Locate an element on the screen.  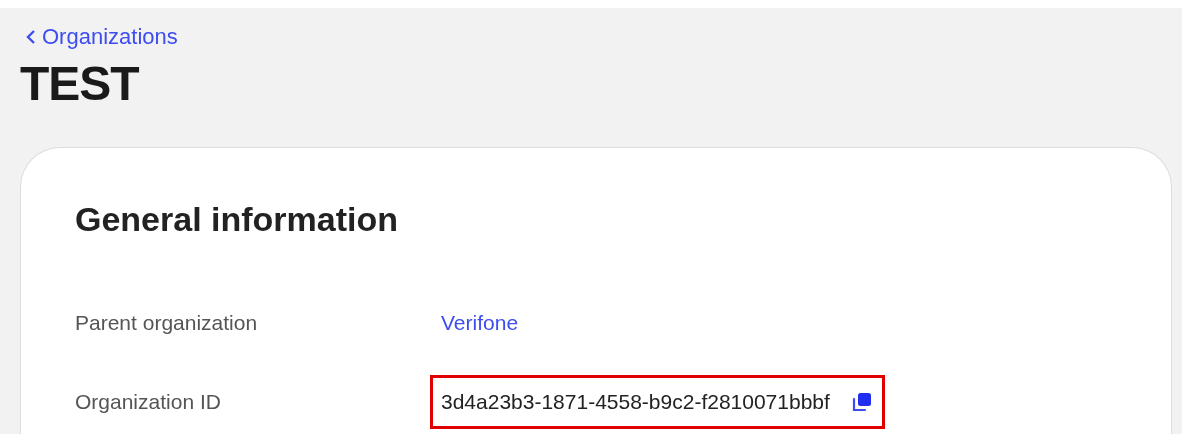
back-link: Organizations is located at coordinates (102, 37).